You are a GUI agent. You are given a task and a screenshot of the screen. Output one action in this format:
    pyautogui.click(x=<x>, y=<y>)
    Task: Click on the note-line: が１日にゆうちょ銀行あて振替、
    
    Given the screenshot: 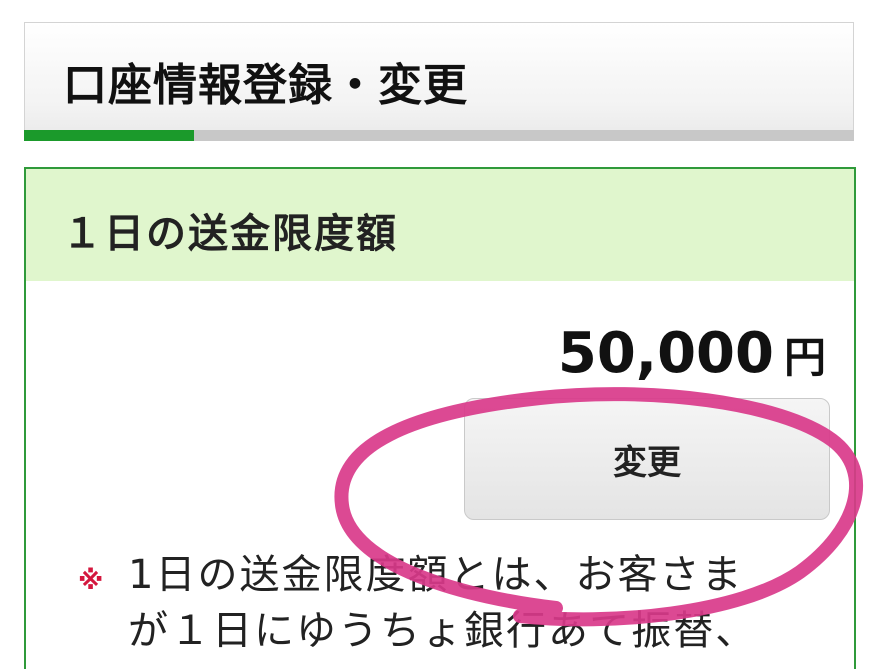 What is the action you would take?
    pyautogui.click(x=443, y=631)
    